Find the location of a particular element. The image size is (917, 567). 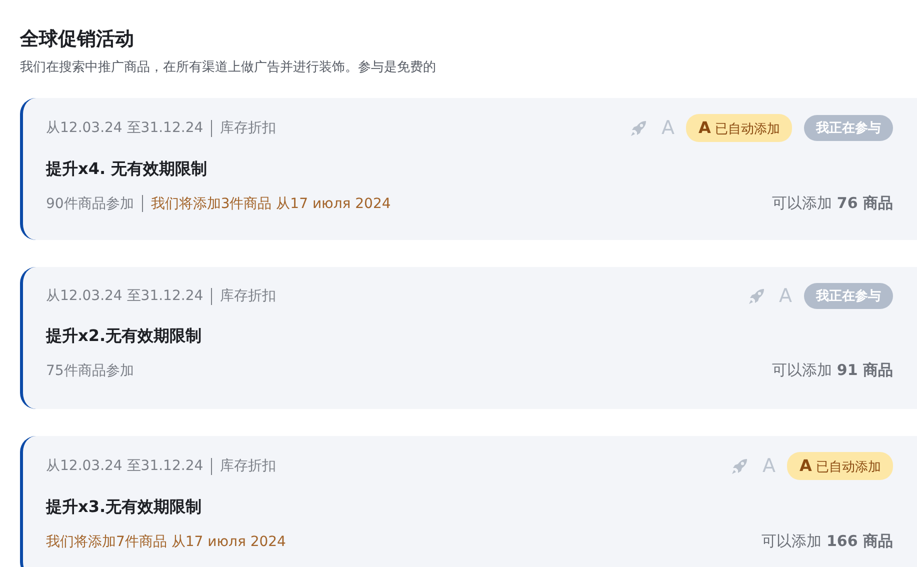

available-products: 可以添加 91 商品 is located at coordinates (832, 370).